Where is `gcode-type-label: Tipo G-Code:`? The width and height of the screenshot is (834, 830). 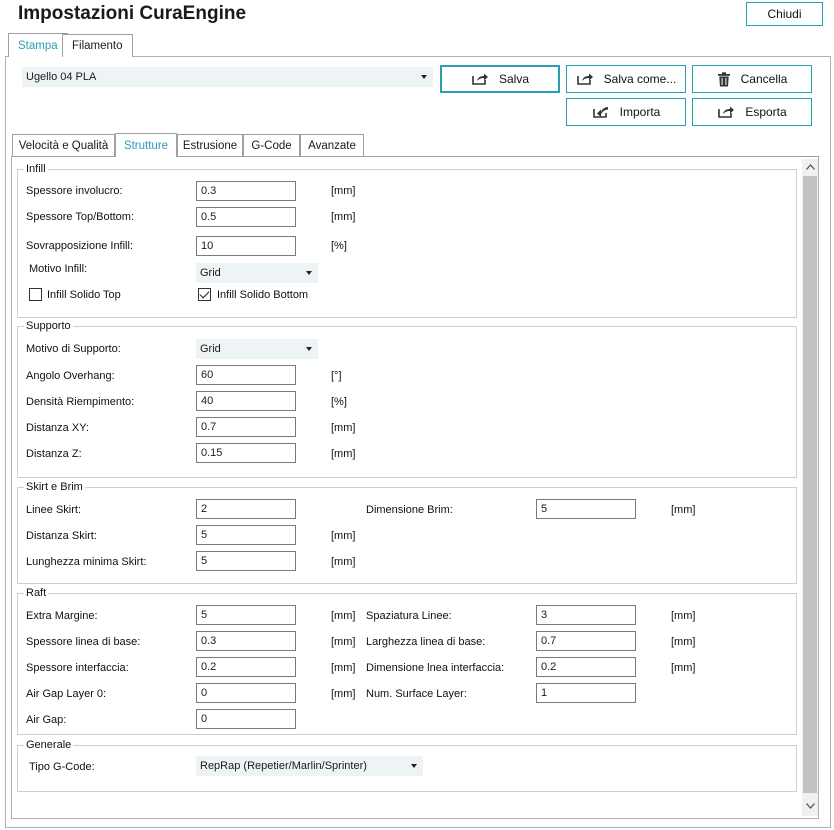
gcode-type-label: Tipo G-Code: is located at coordinates (62, 767).